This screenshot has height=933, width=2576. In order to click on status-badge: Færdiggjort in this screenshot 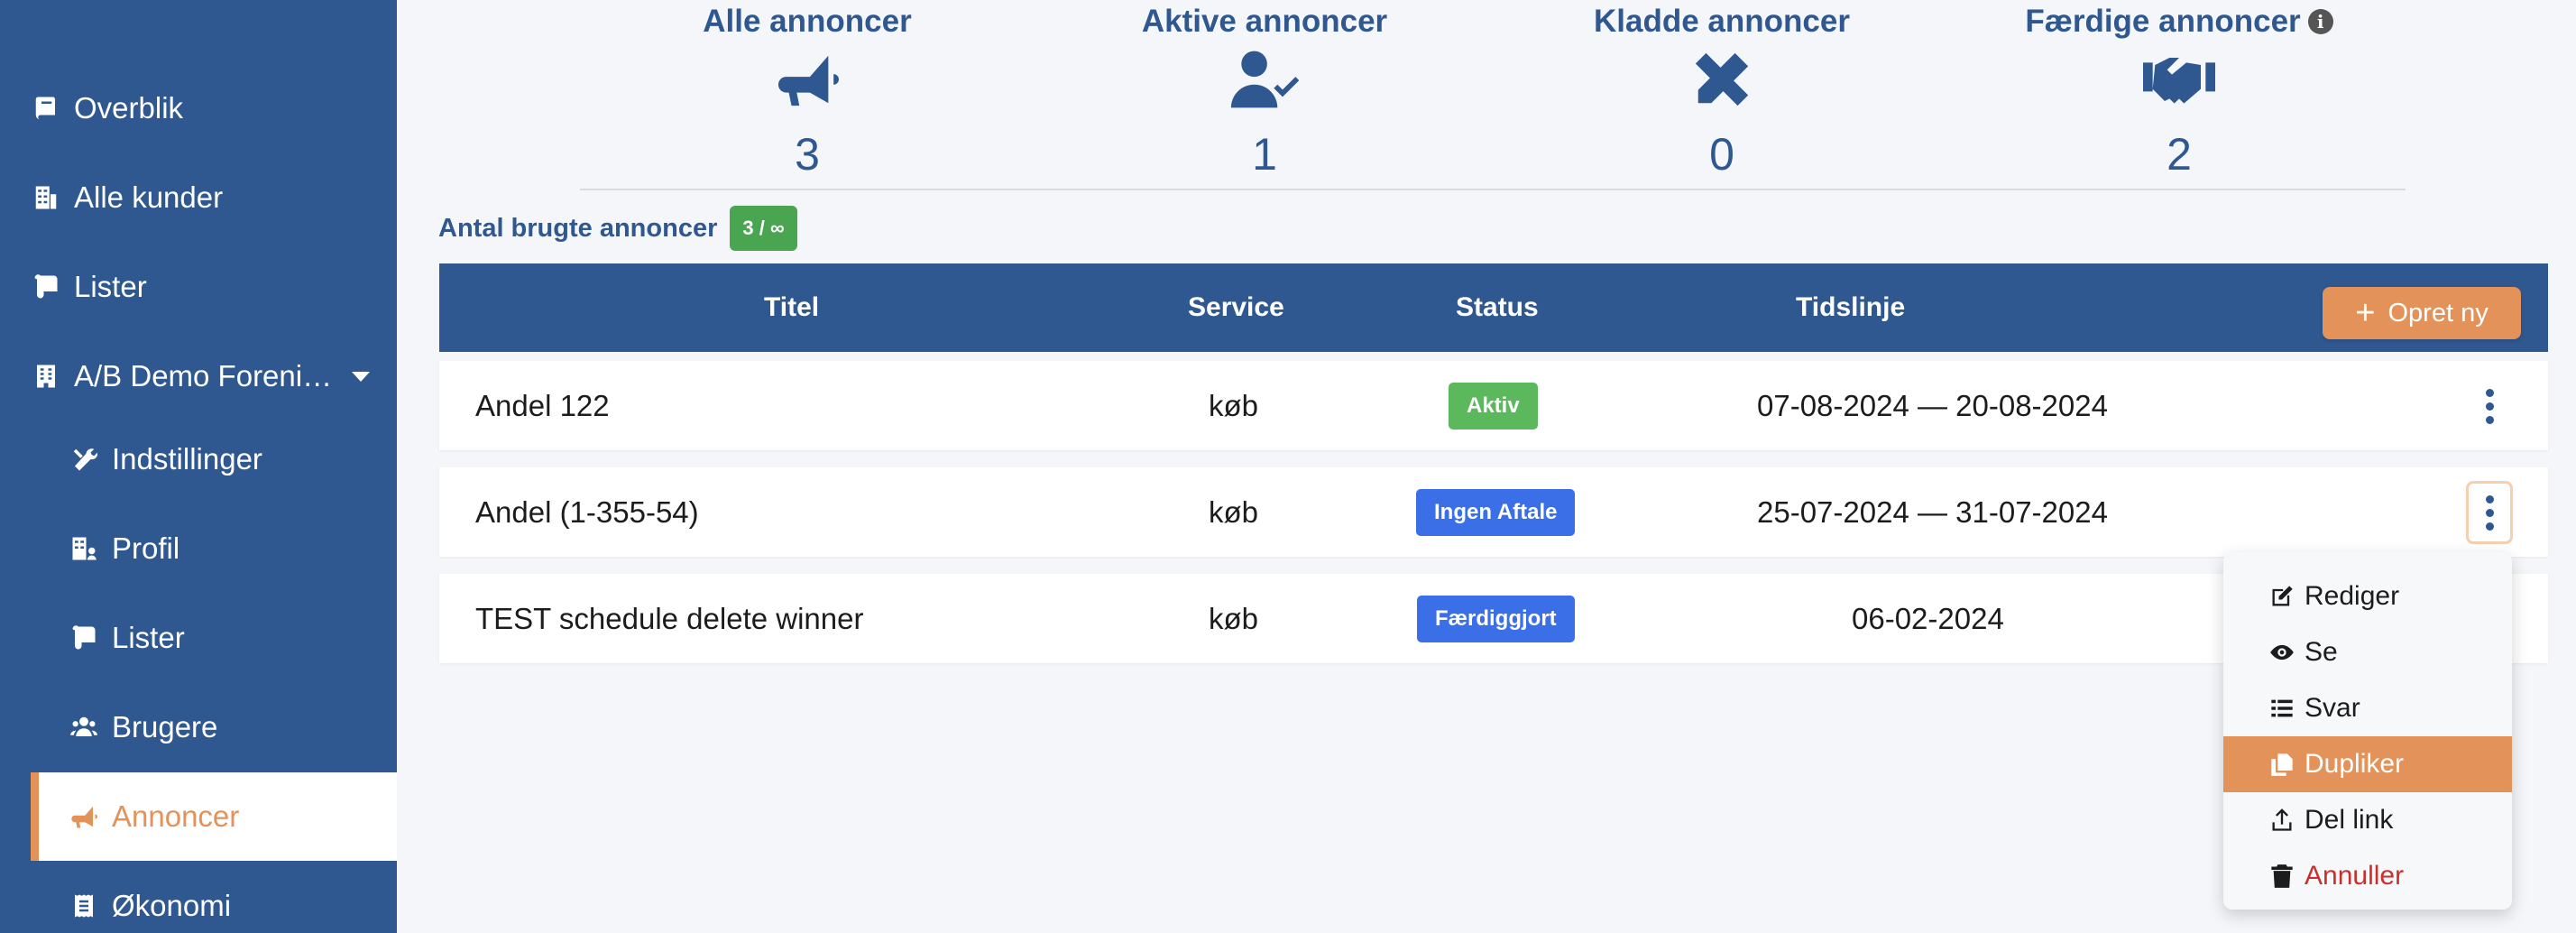, I will do `click(1496, 618)`.